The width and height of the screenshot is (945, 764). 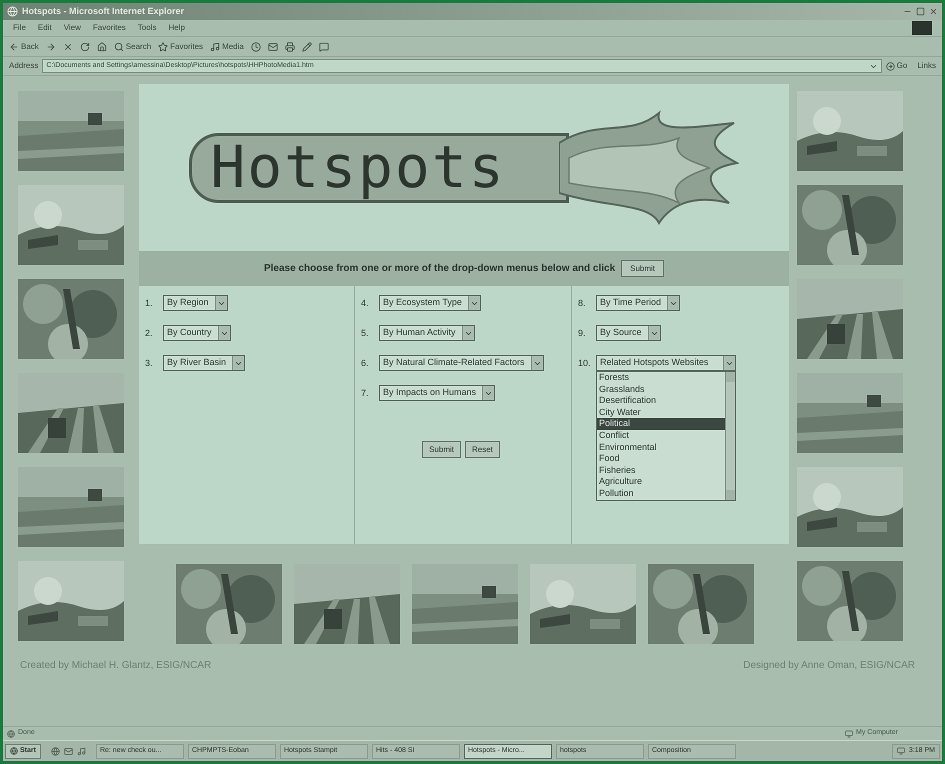 What do you see at coordinates (19, 28) in the screenshot?
I see `menu-item: File` at bounding box center [19, 28].